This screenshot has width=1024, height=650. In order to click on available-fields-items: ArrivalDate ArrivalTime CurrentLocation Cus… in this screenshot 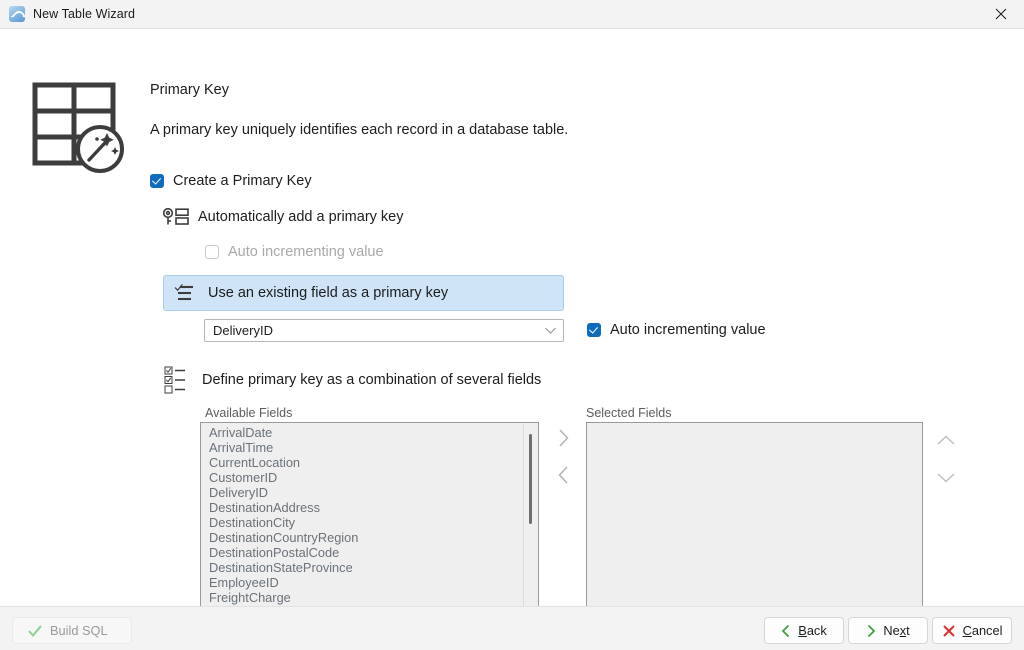, I will do `click(362, 514)`.